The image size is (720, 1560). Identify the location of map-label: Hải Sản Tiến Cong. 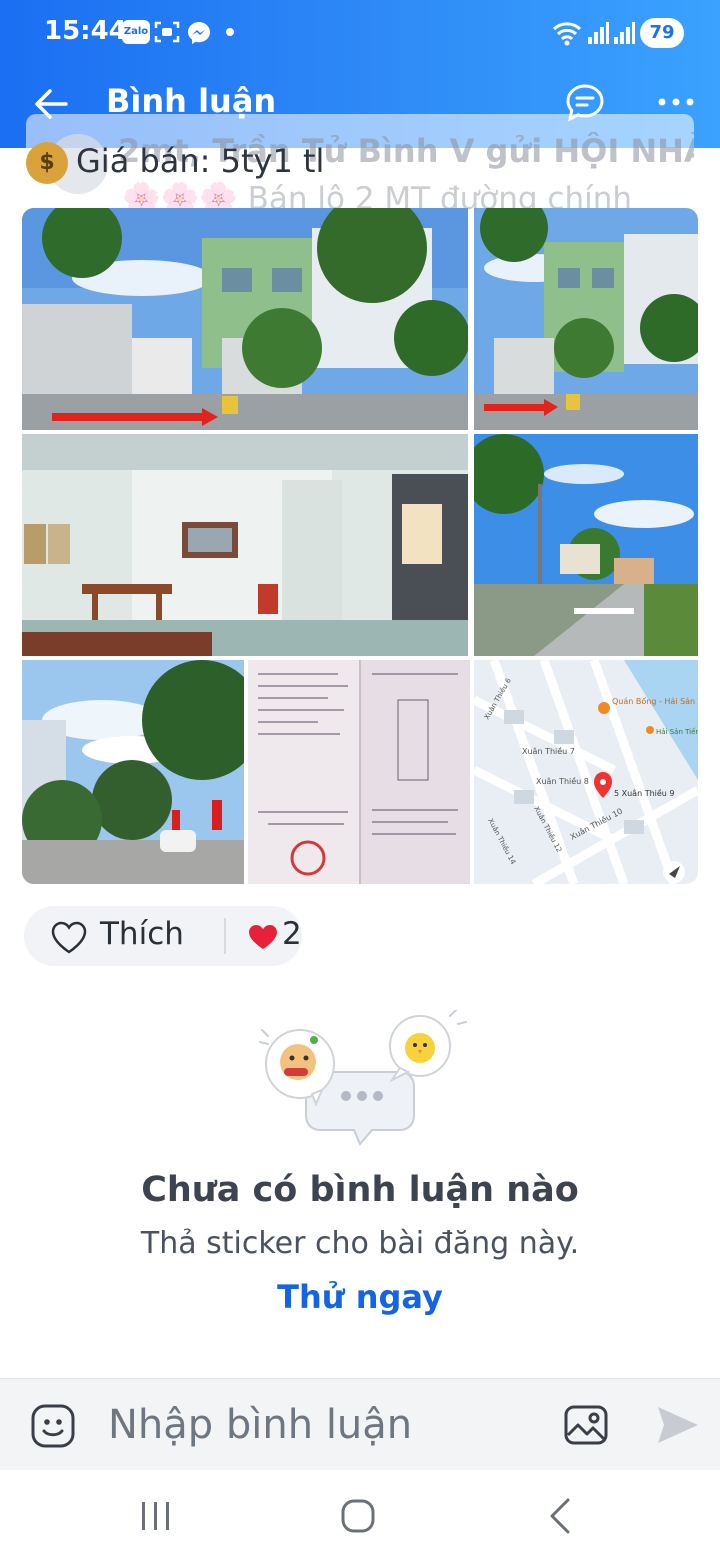
(677, 732).